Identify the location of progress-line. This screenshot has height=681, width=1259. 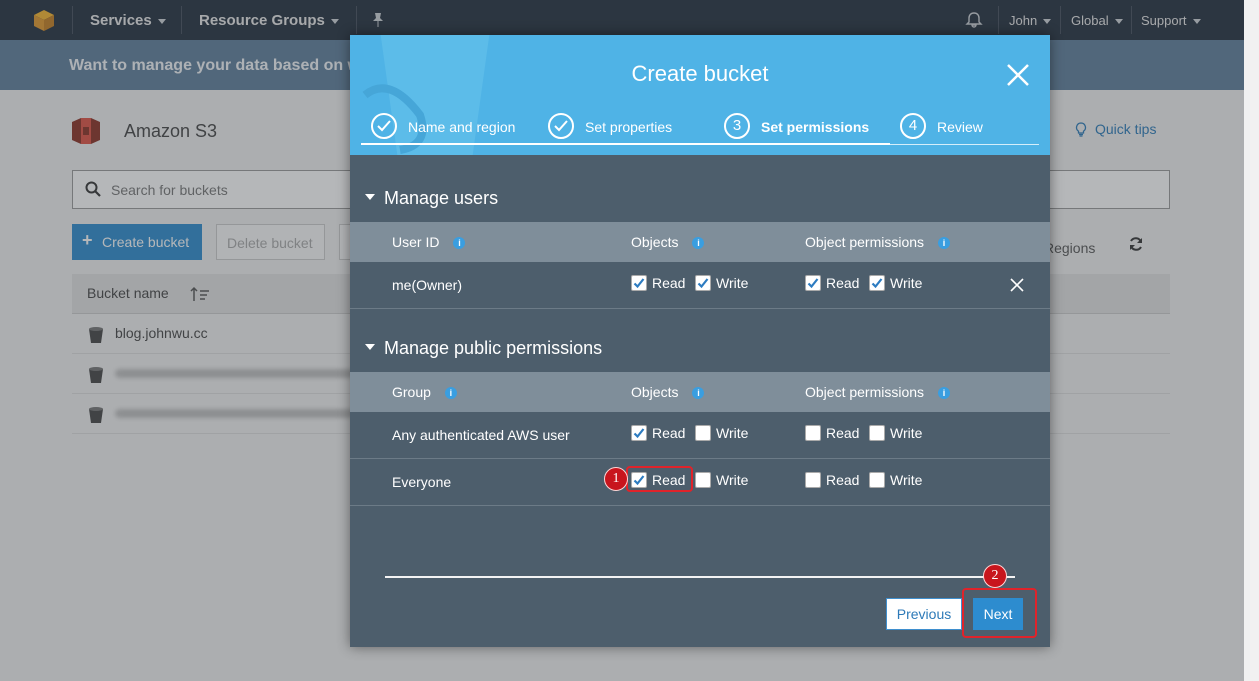
(700, 577).